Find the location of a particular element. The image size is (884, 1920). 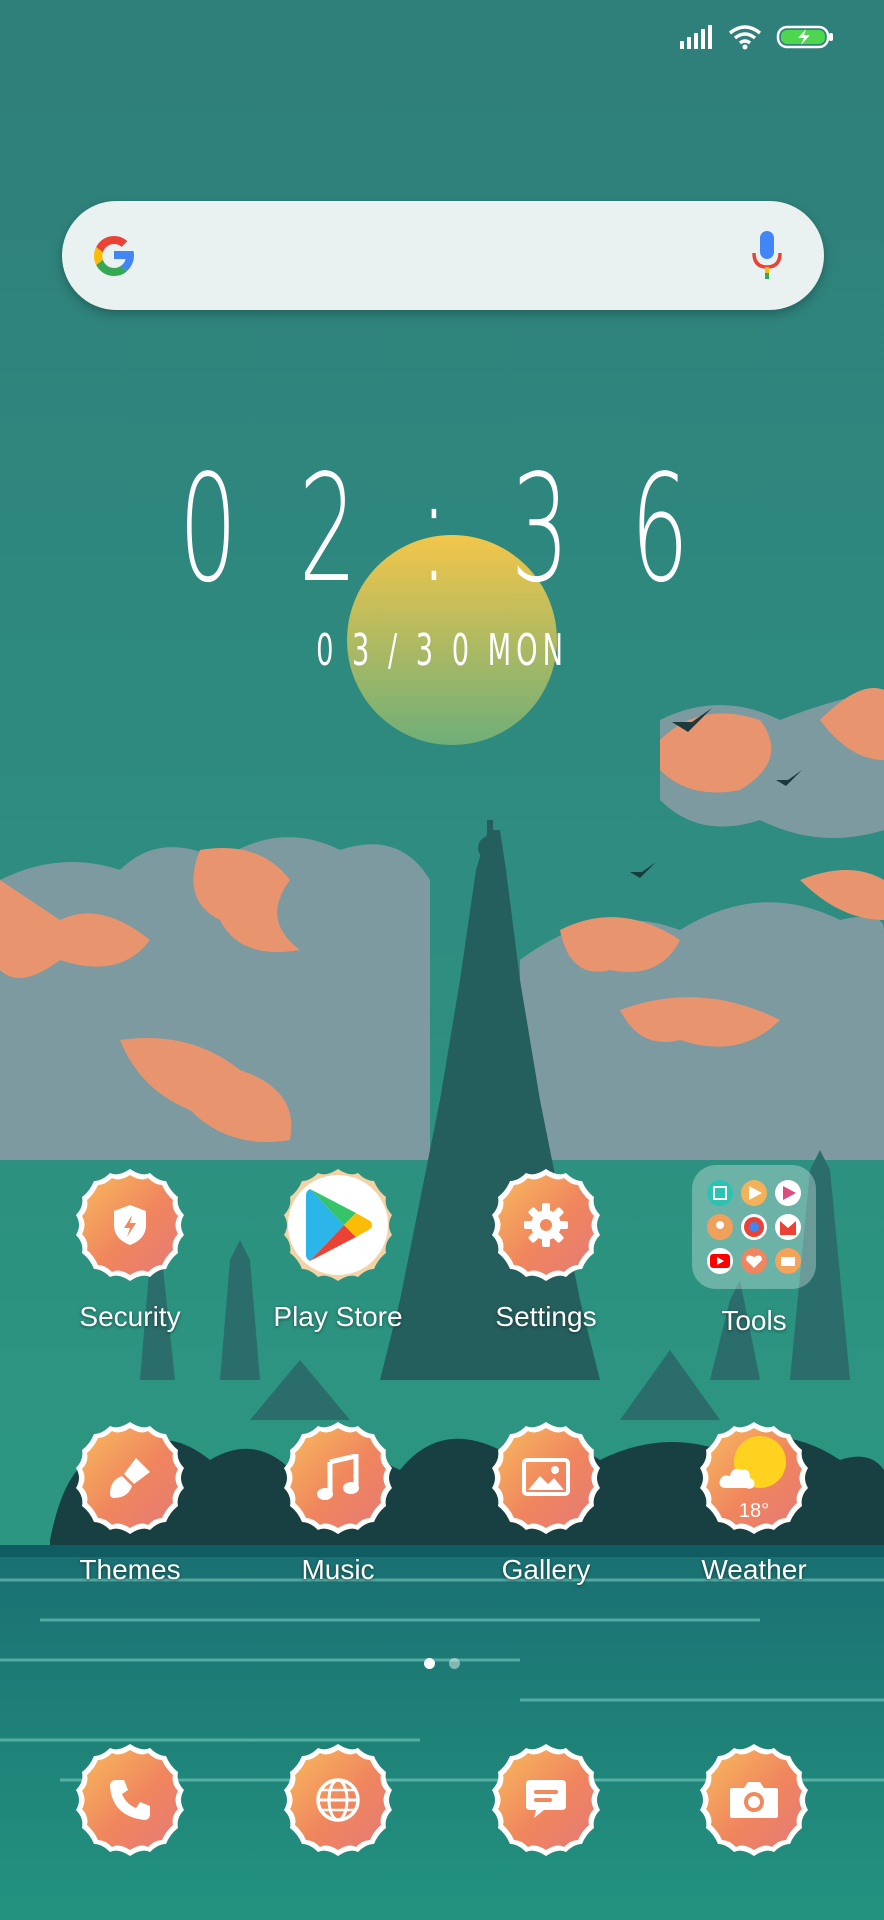

shield-icon is located at coordinates (130, 1225).